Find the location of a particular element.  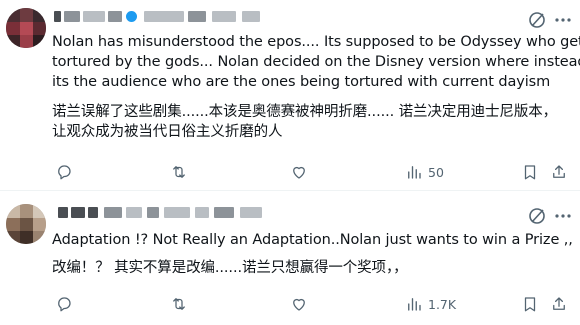

translated-text-line: 让观众成为被当代日俗主义折磨的人 is located at coordinates (167, 132).